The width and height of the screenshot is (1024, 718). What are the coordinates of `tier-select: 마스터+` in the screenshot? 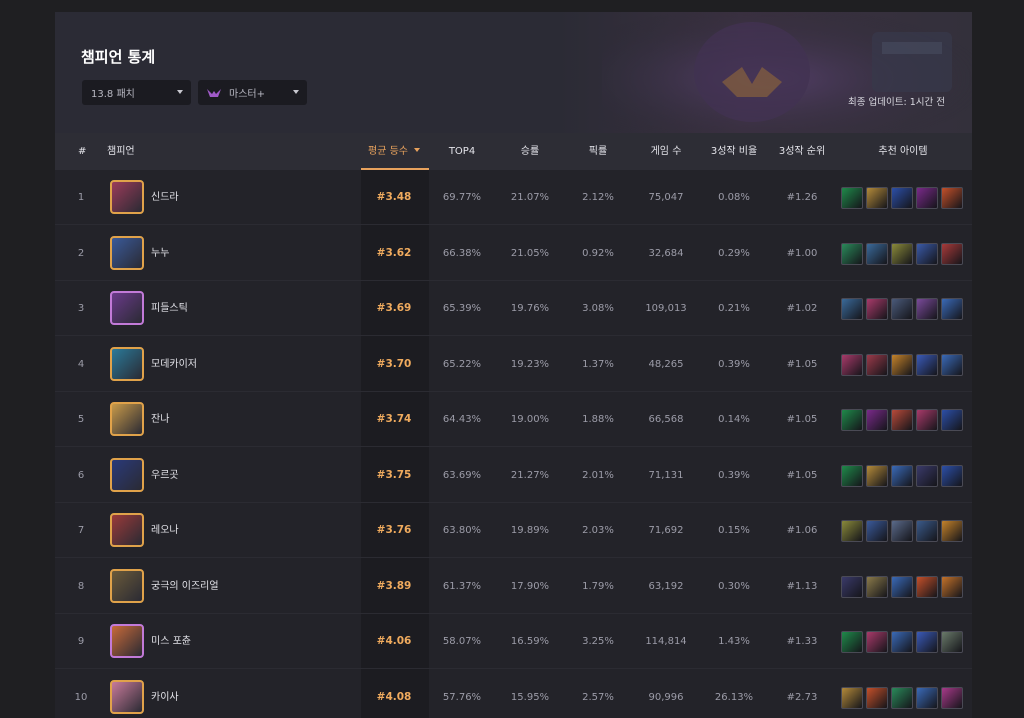 It's located at (252, 92).